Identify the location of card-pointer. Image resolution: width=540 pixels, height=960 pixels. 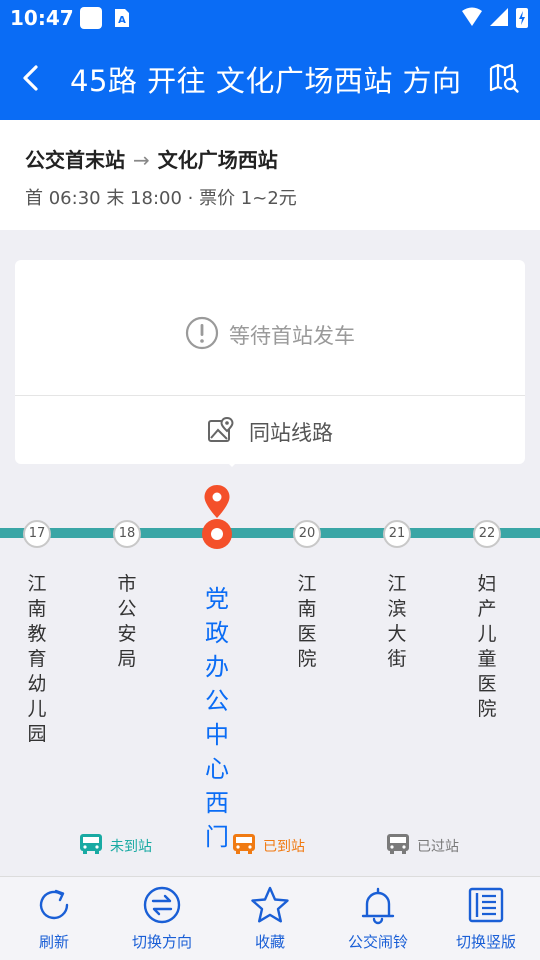
(232, 461).